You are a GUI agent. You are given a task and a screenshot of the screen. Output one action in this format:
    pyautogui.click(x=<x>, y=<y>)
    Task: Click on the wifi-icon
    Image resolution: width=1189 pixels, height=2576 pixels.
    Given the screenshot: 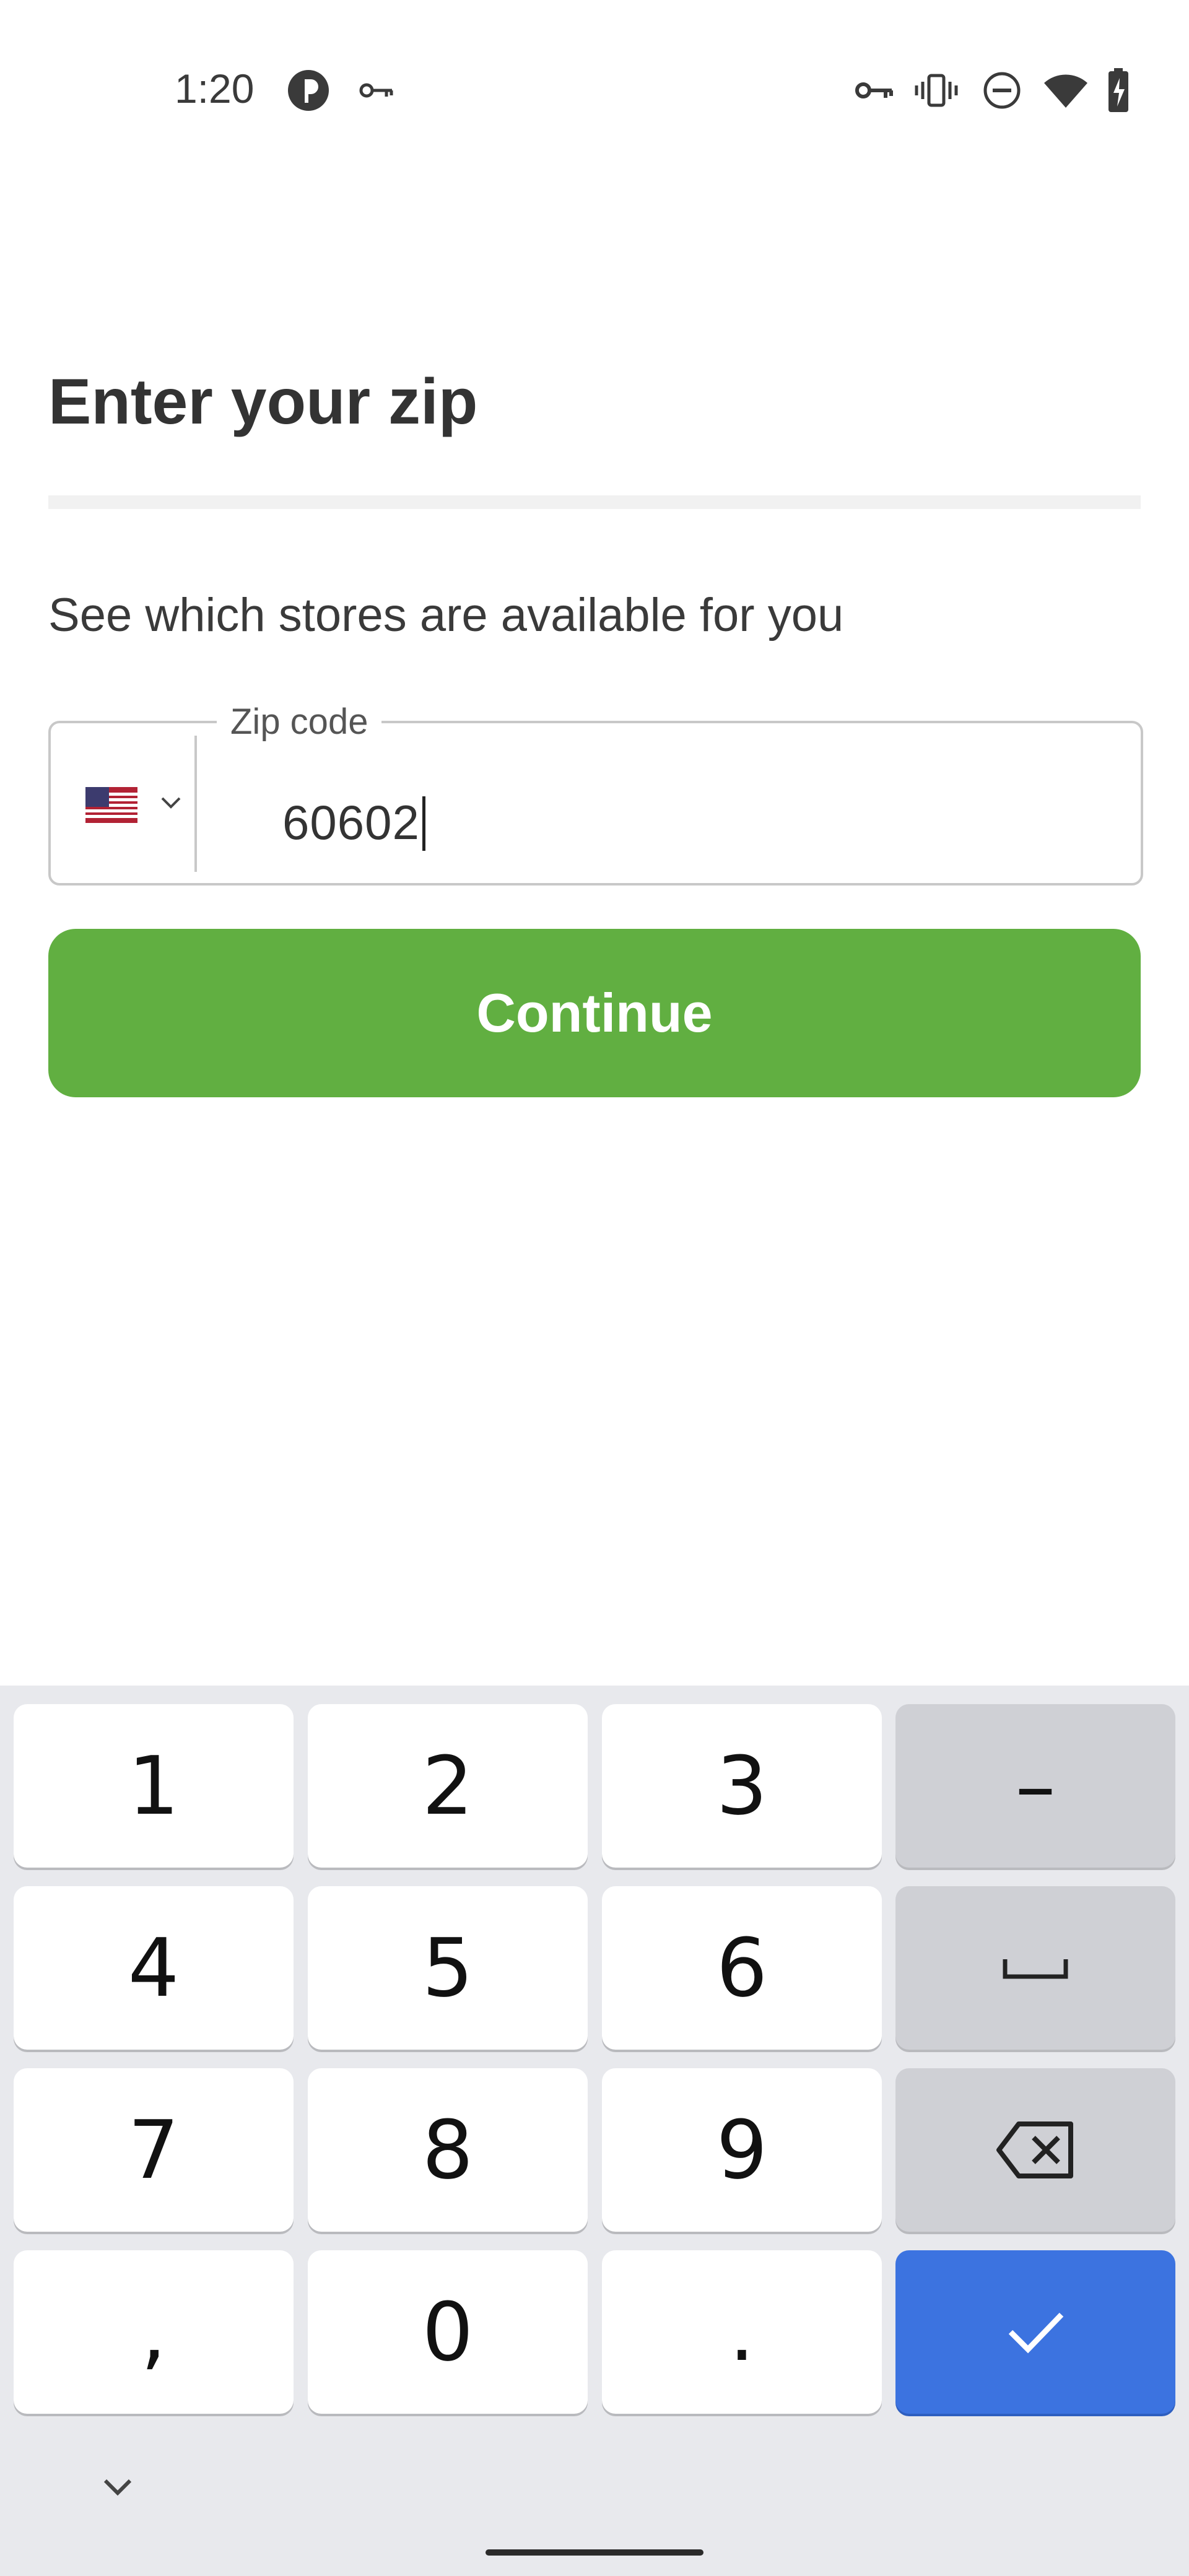 What is the action you would take?
    pyautogui.click(x=1066, y=92)
    